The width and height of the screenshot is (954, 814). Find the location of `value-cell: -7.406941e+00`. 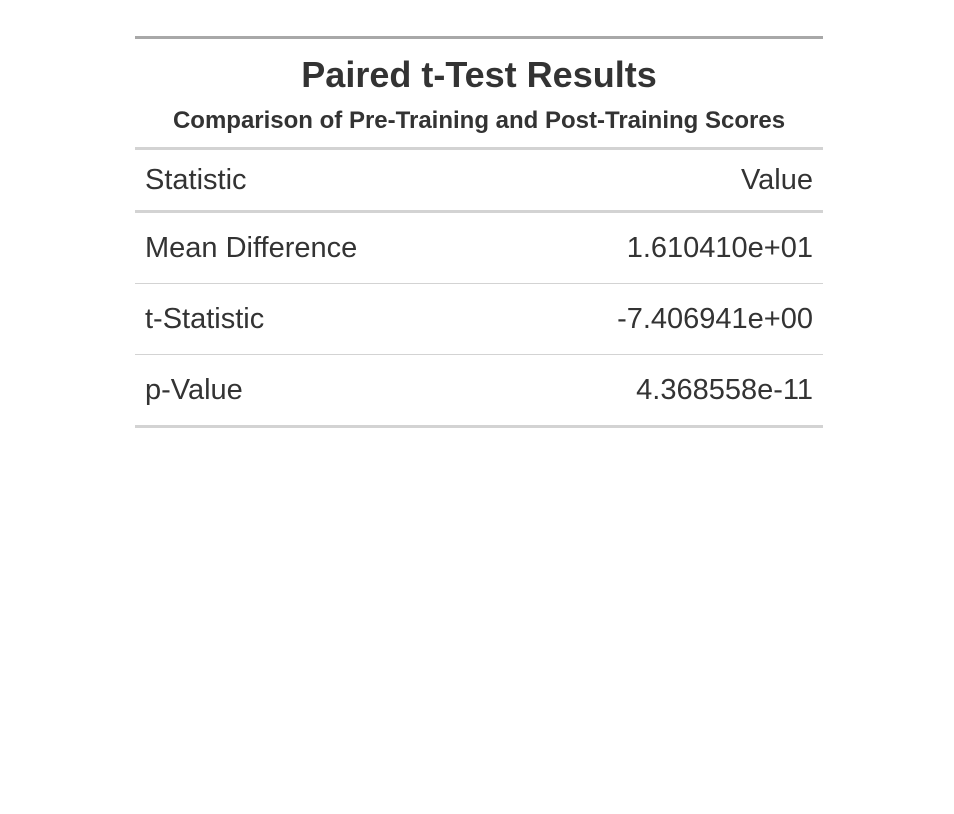

value-cell: -7.406941e+00 is located at coordinates (657, 319).